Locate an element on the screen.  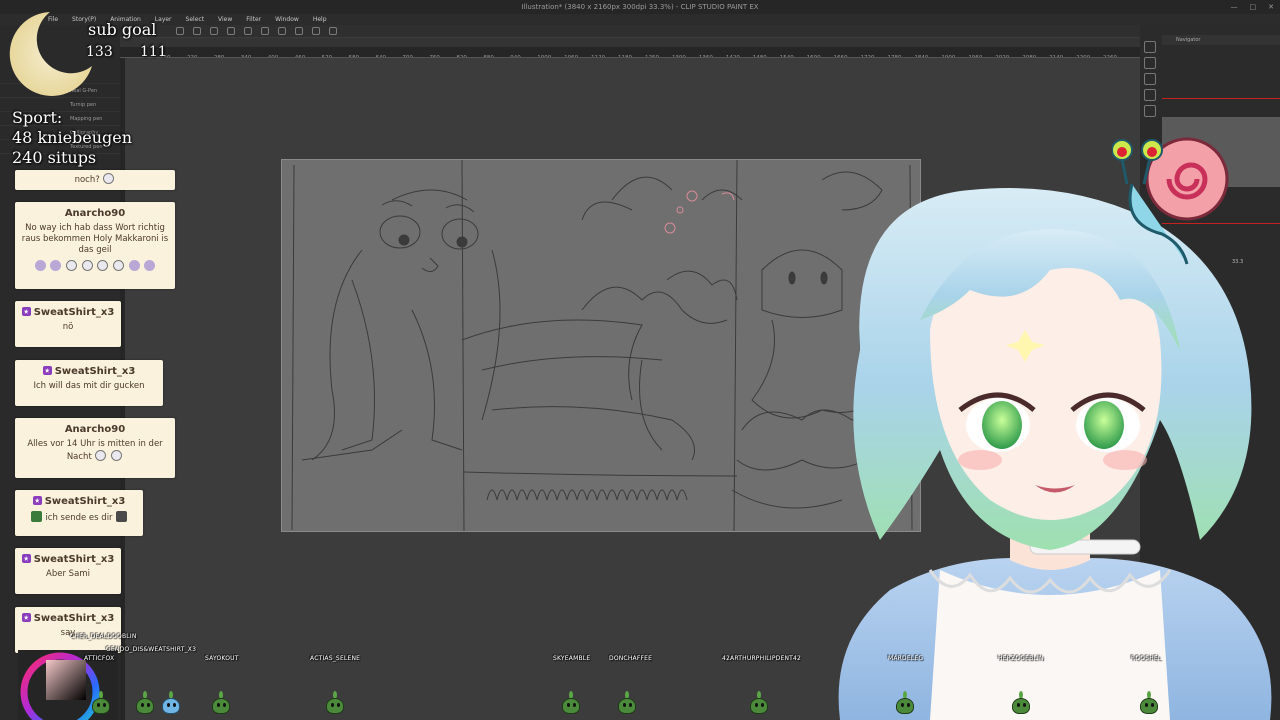
grid-snap-icon is located at coordinates (333, 31).